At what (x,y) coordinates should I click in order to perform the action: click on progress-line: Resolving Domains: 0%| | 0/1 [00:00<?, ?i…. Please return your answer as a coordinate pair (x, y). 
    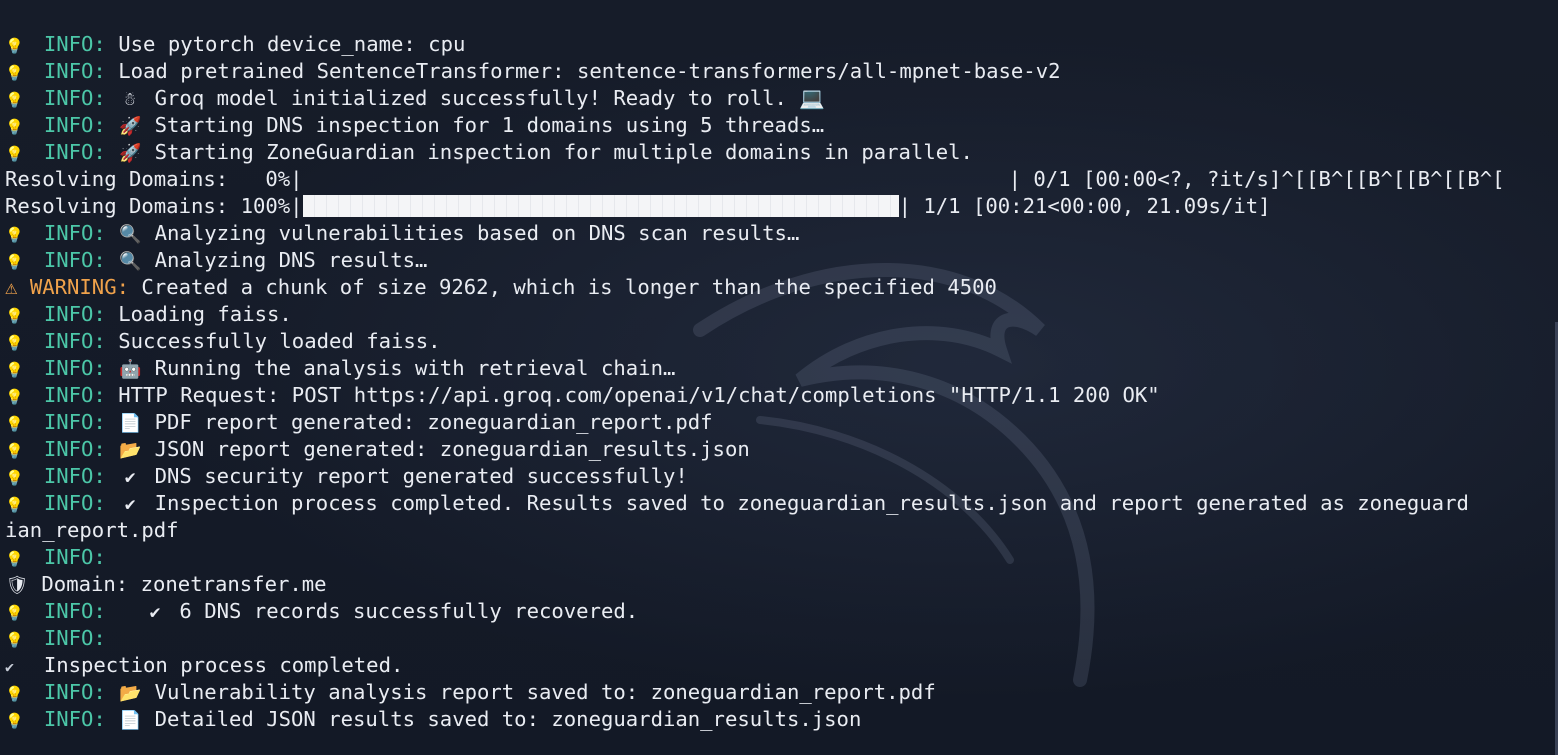
    Looking at the image, I should click on (780, 179).